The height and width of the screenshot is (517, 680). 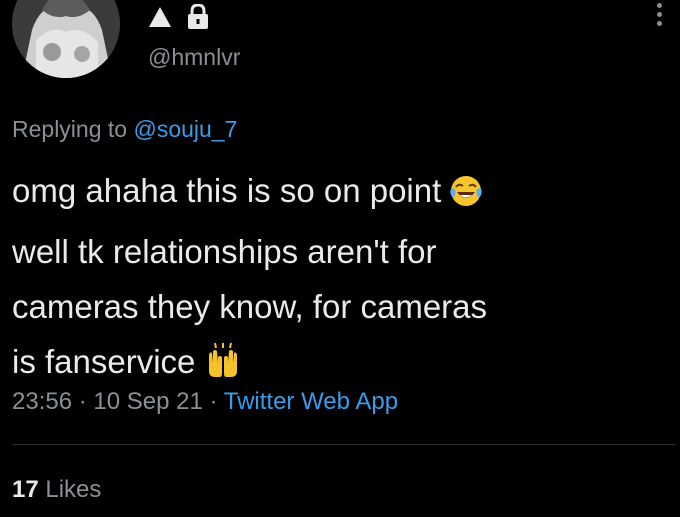 I want to click on replying-to-label: Replying to, so click(x=70, y=129).